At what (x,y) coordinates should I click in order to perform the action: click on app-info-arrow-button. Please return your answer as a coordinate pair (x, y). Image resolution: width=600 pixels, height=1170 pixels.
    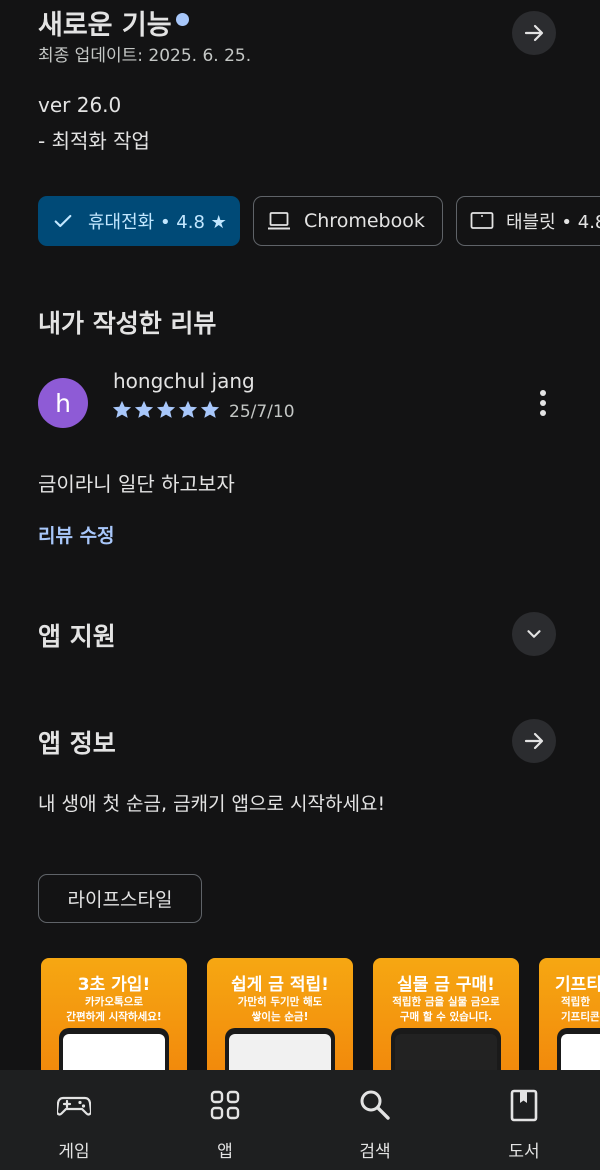
    Looking at the image, I should click on (534, 741).